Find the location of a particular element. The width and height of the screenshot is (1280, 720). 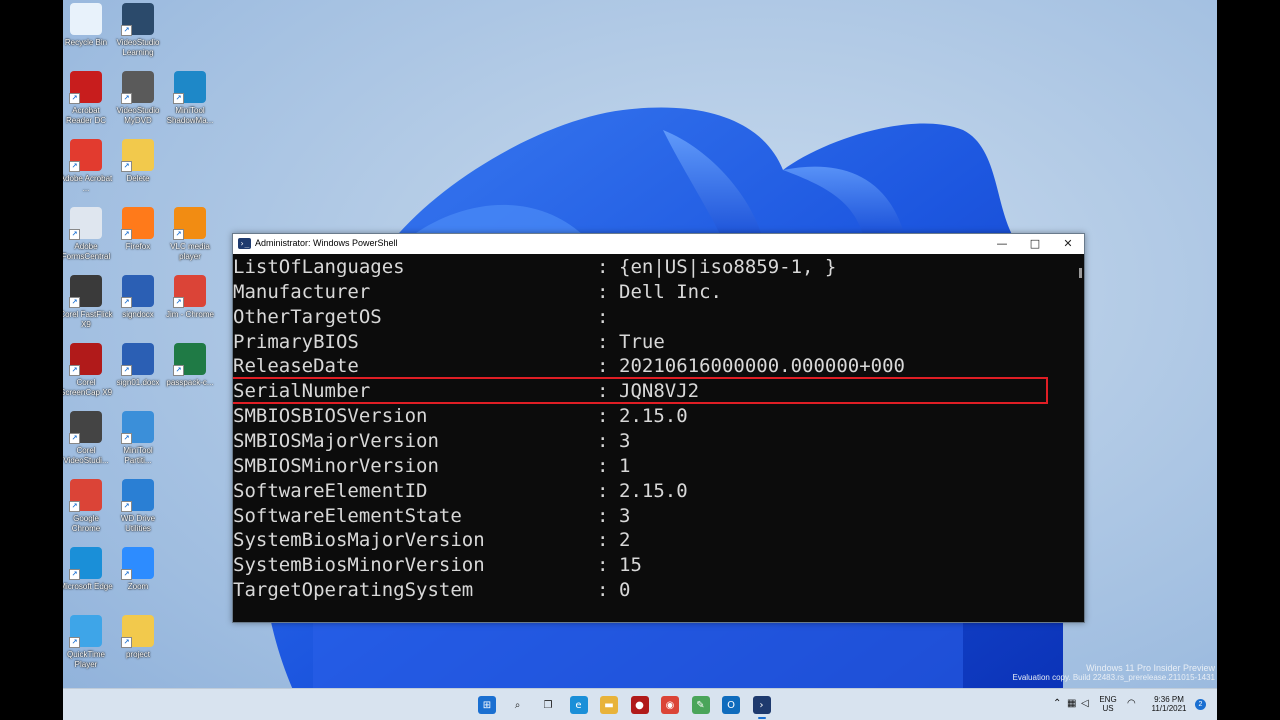

search-button: ⌕ is located at coordinates (518, 705).